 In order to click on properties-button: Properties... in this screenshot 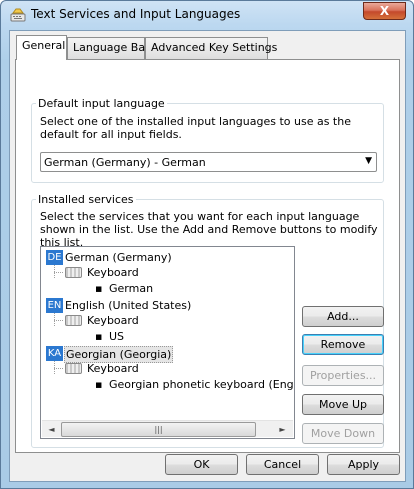, I will do `click(343, 375)`.